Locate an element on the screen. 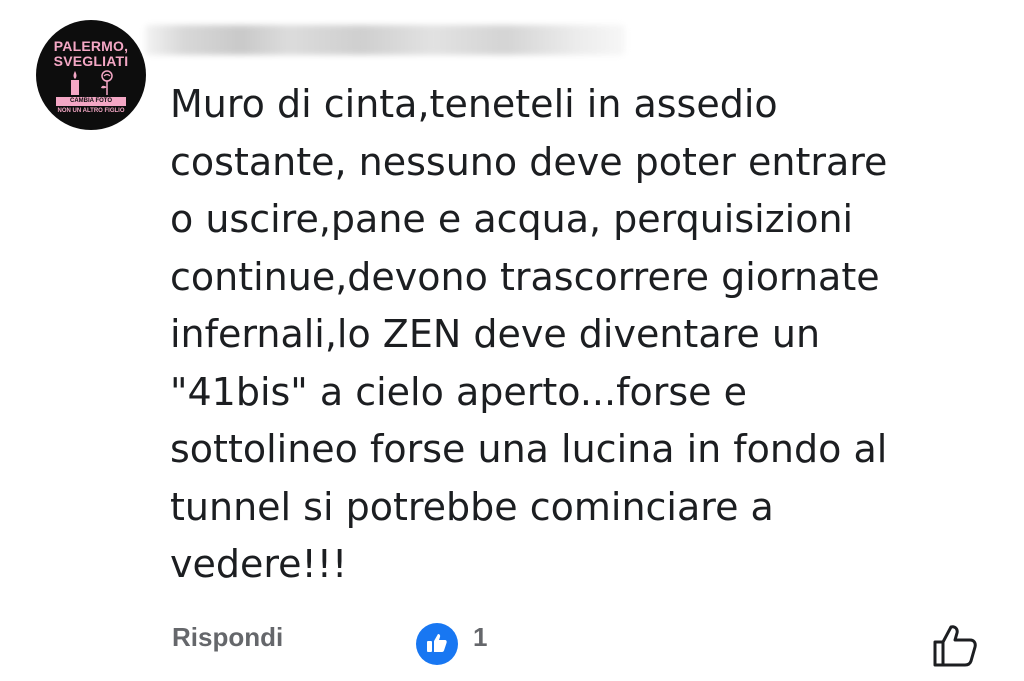  avatar-subtext: NON UN ALTRO FIGLIO is located at coordinates (91, 111).